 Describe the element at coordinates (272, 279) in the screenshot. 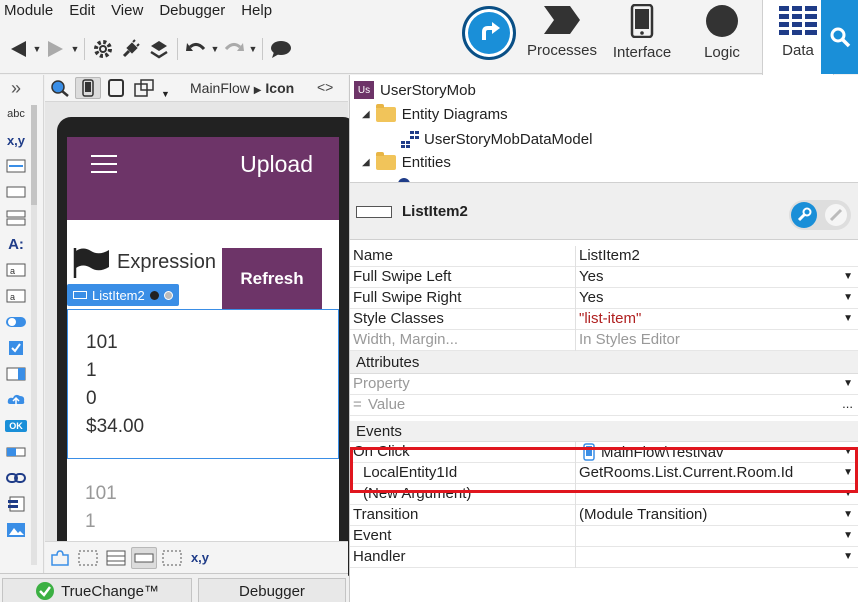

I see `refresh-button: Refresh` at that location.